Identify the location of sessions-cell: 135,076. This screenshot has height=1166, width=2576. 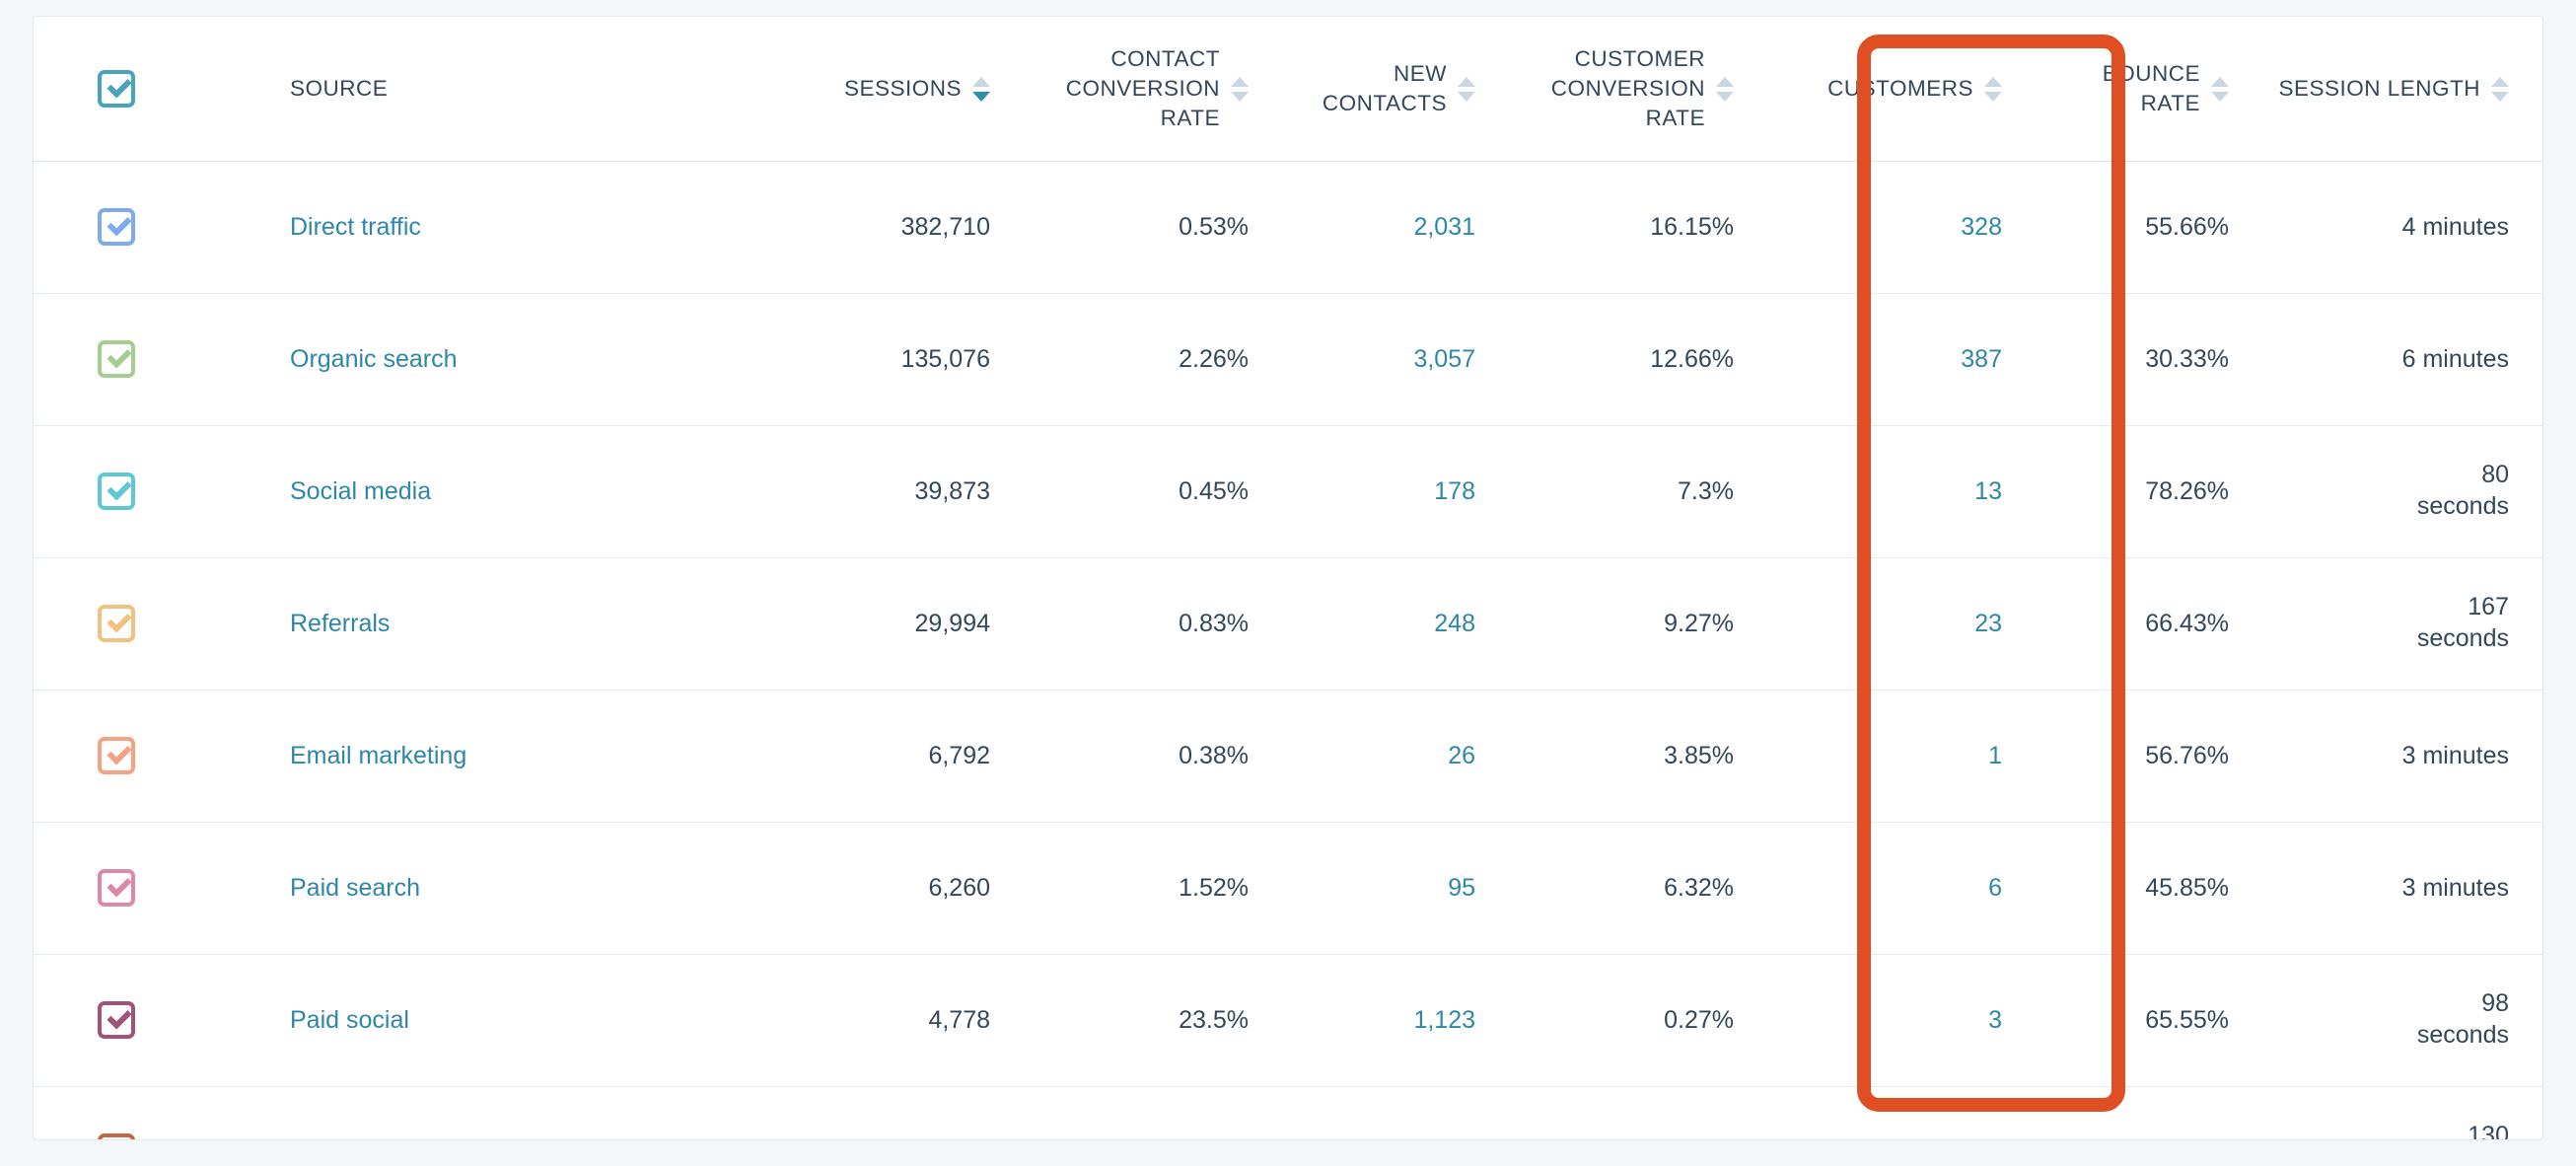
(898, 360).